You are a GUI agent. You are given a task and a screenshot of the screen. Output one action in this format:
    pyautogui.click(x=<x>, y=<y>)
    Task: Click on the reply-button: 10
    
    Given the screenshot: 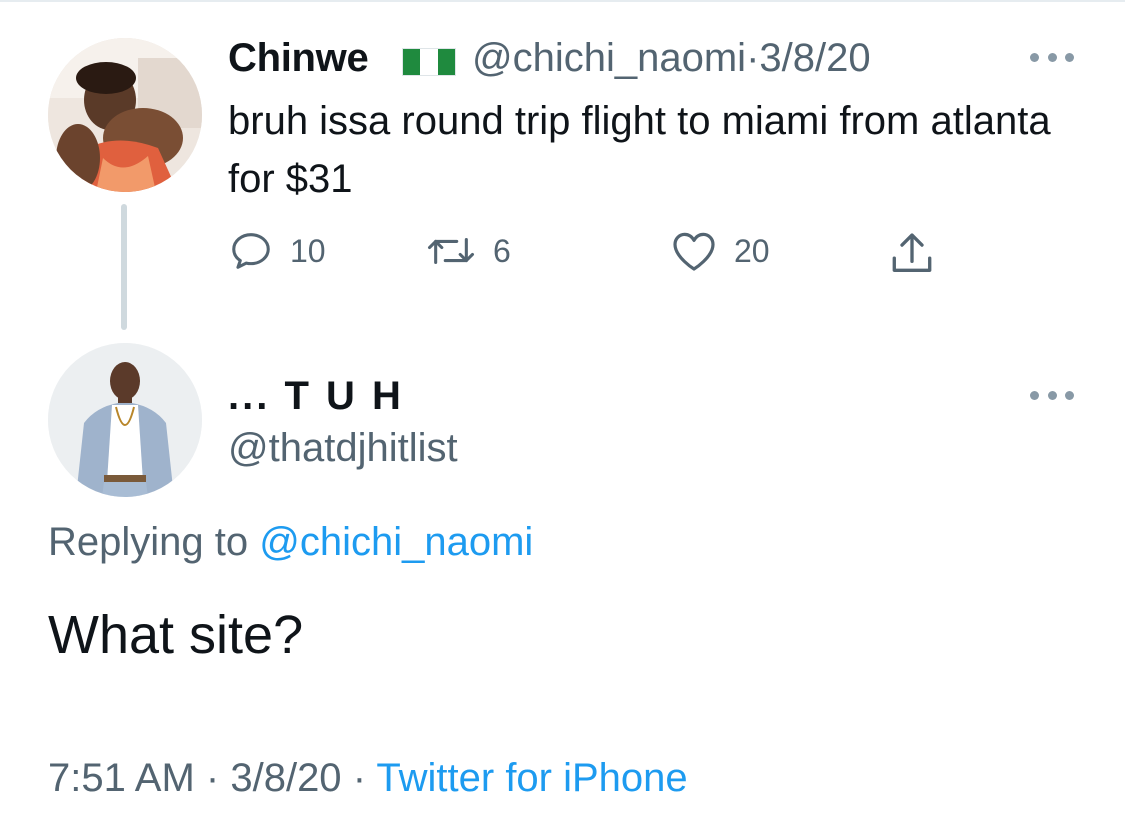 What is the action you would take?
    pyautogui.click(x=277, y=251)
    